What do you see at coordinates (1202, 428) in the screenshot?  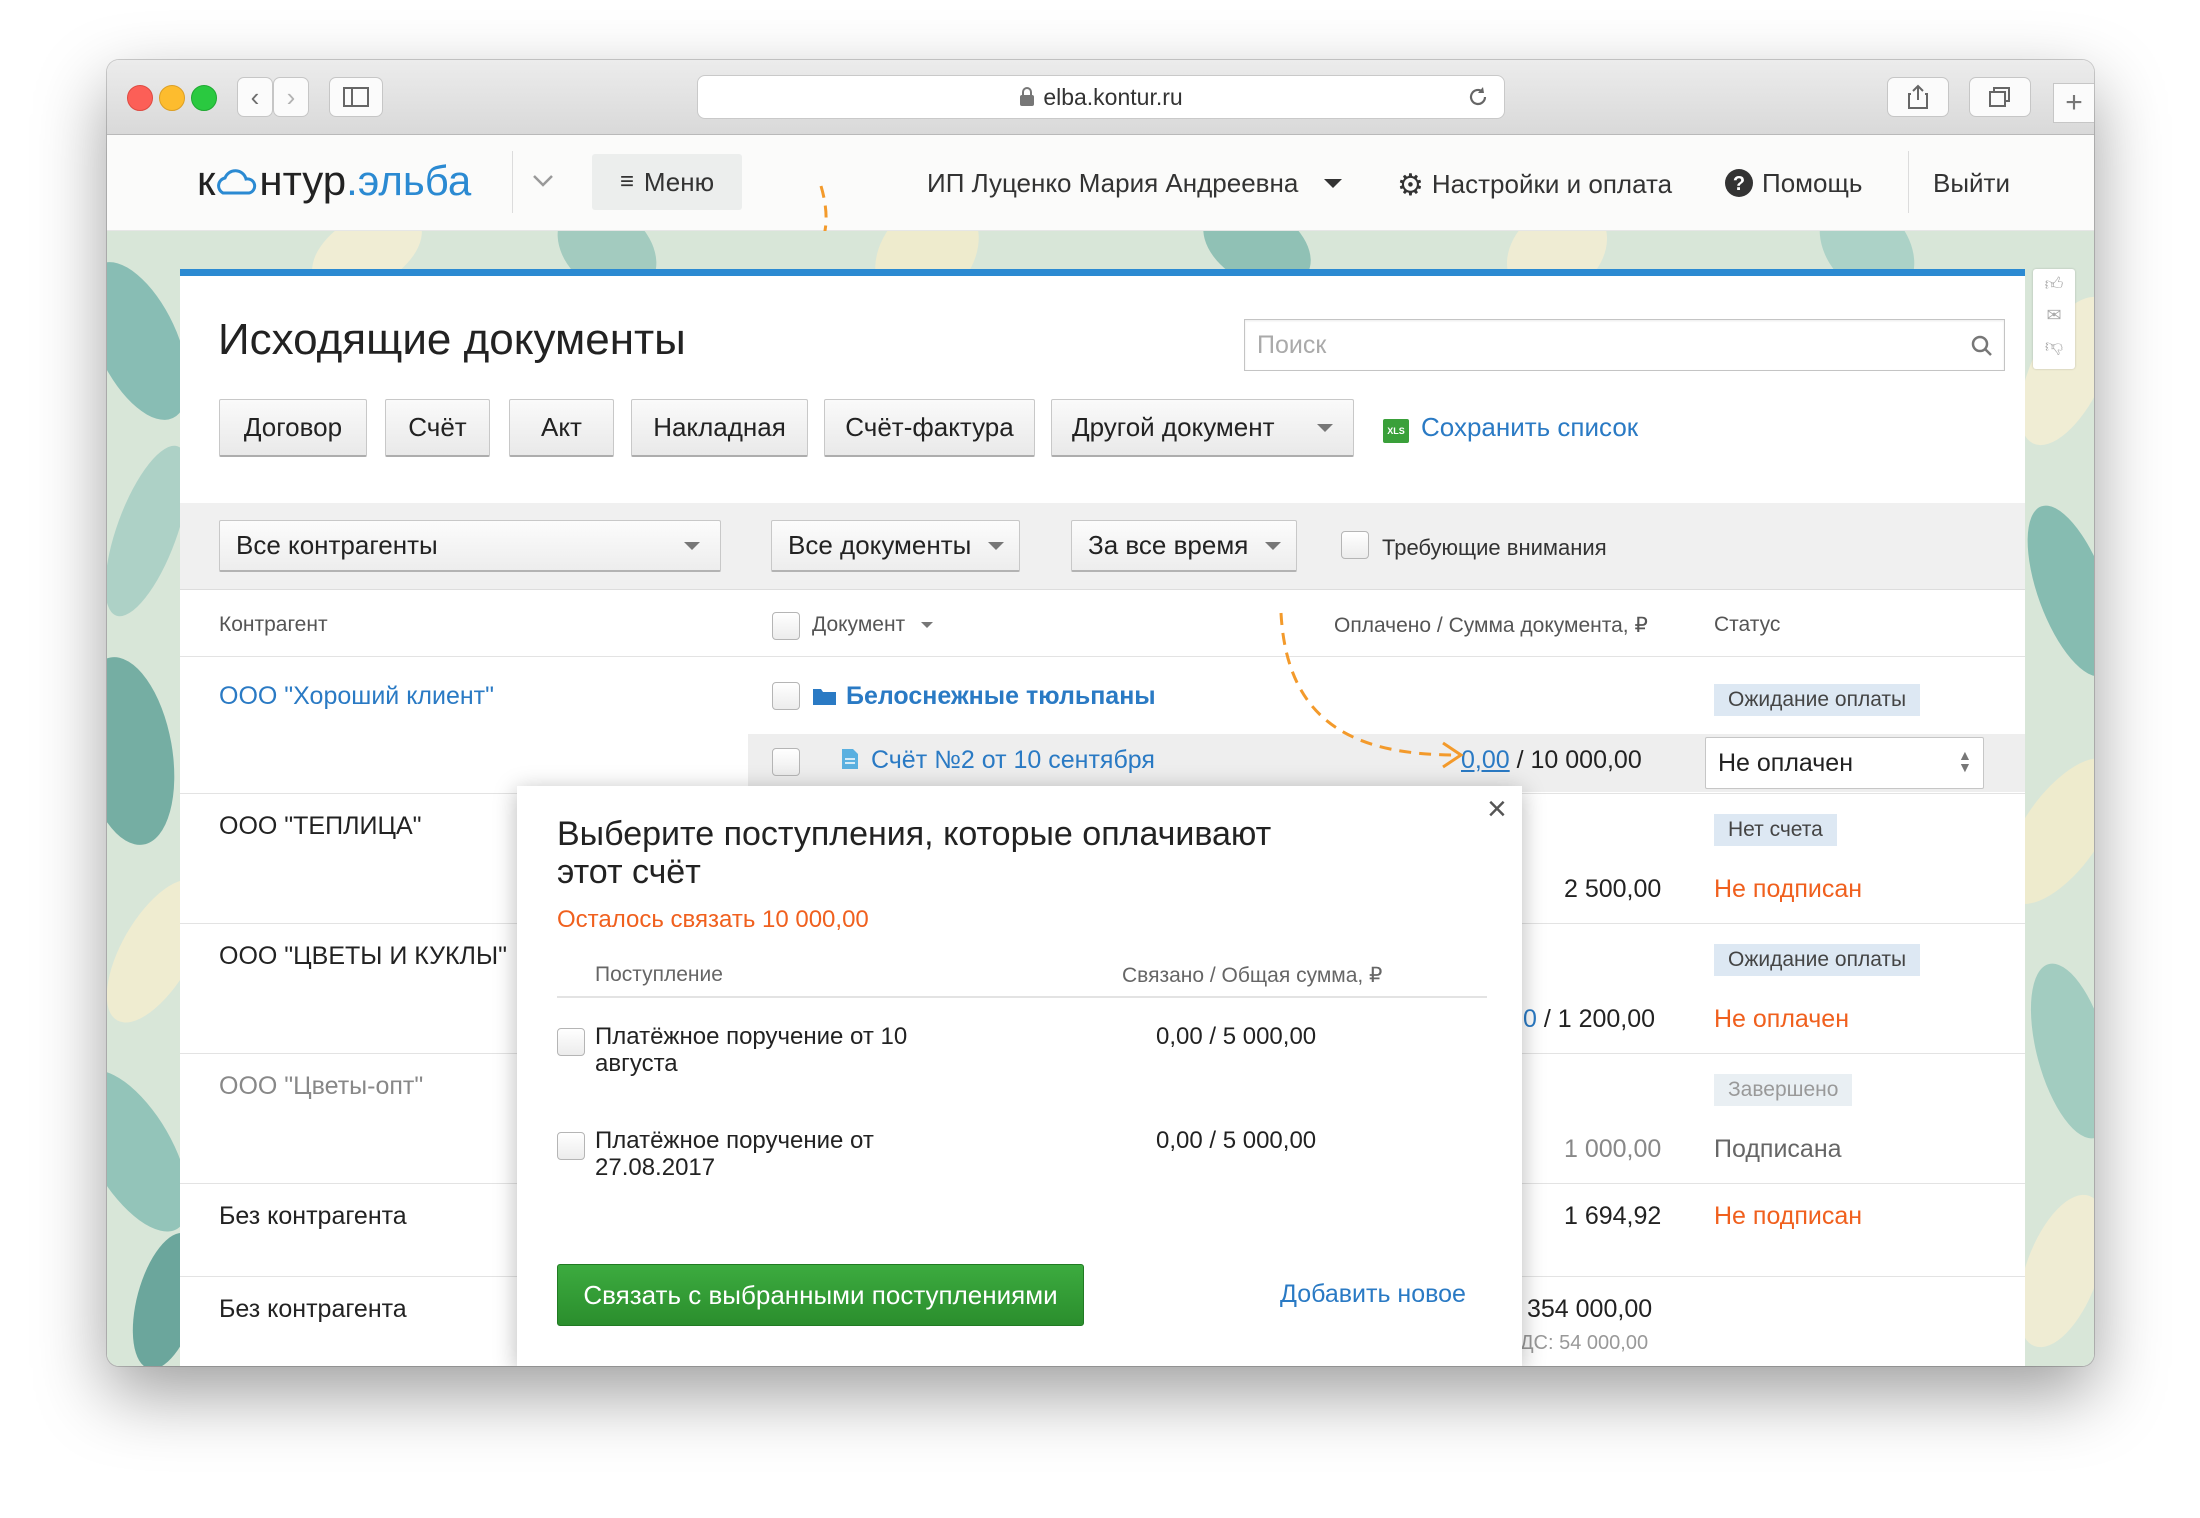 I see `other-document-dropdown: Другой документ` at bounding box center [1202, 428].